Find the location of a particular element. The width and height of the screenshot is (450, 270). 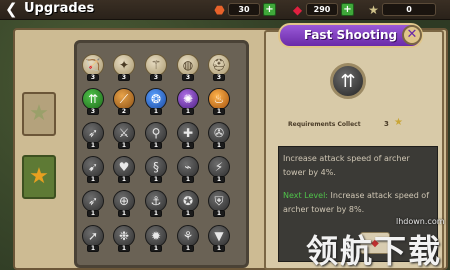

upgrade-node: ✚ 1 is located at coordinates (188, 135).